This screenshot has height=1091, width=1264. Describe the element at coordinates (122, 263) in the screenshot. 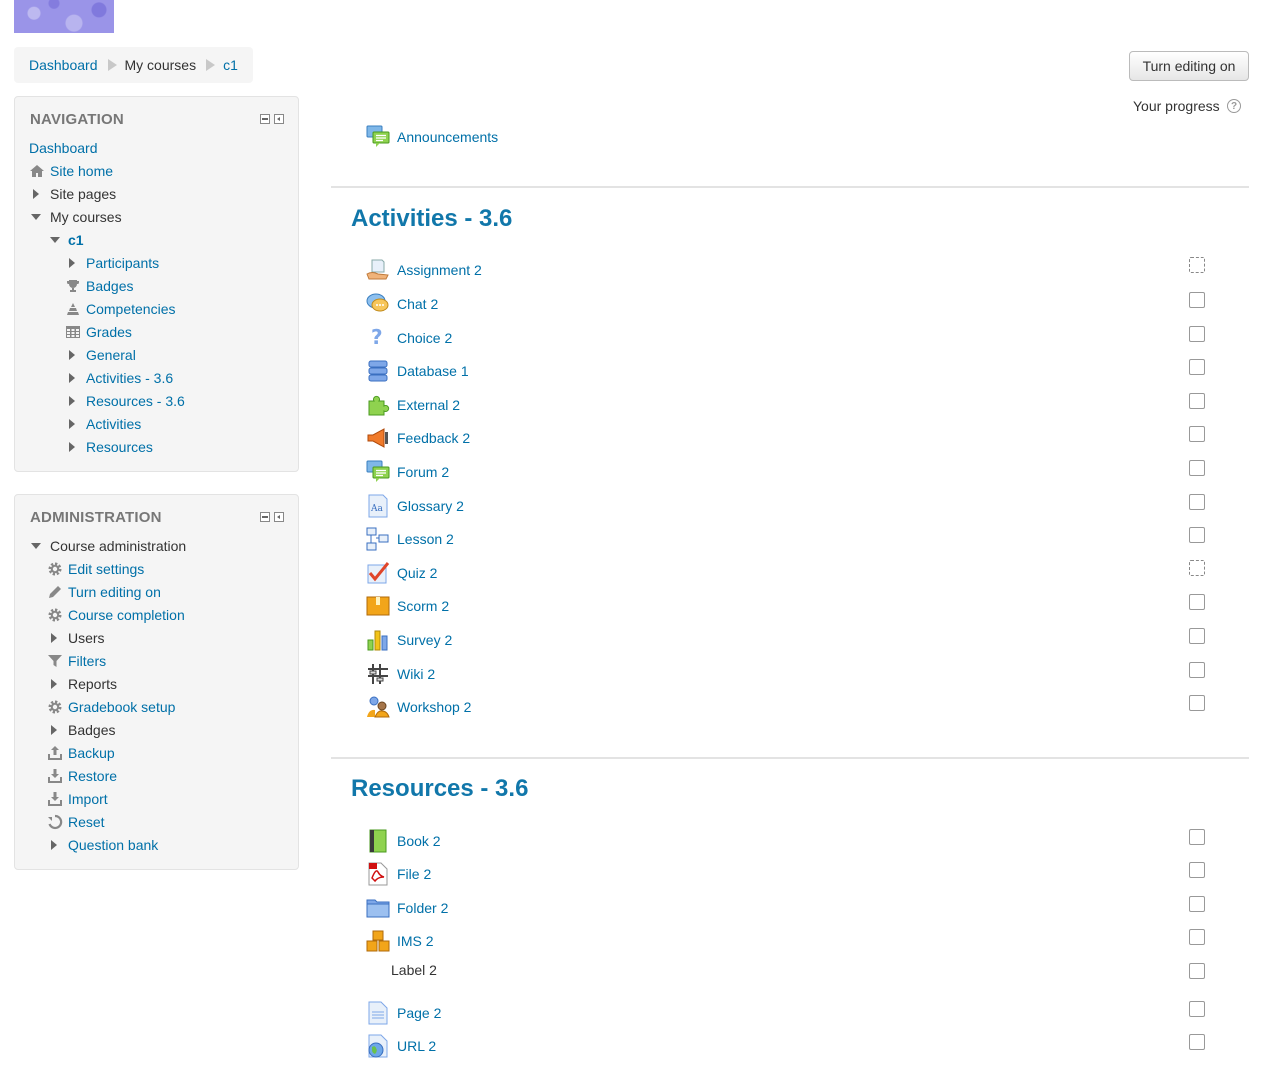

I see `nav-participants-link: Participants` at that location.